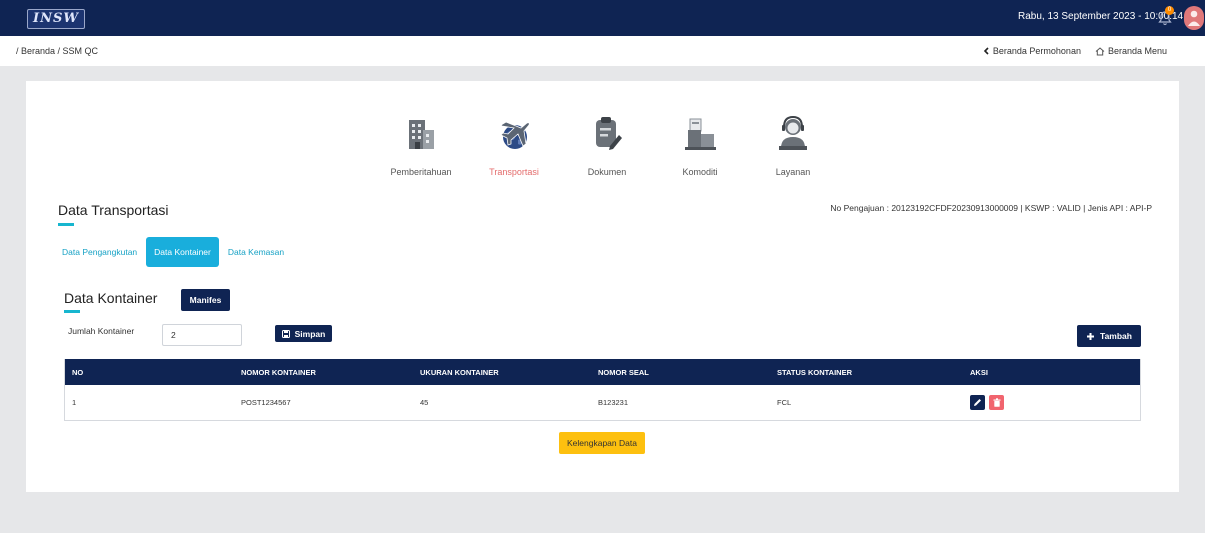  What do you see at coordinates (784, 402) in the screenshot?
I see `cell-status-kontainer: FCL` at bounding box center [784, 402].